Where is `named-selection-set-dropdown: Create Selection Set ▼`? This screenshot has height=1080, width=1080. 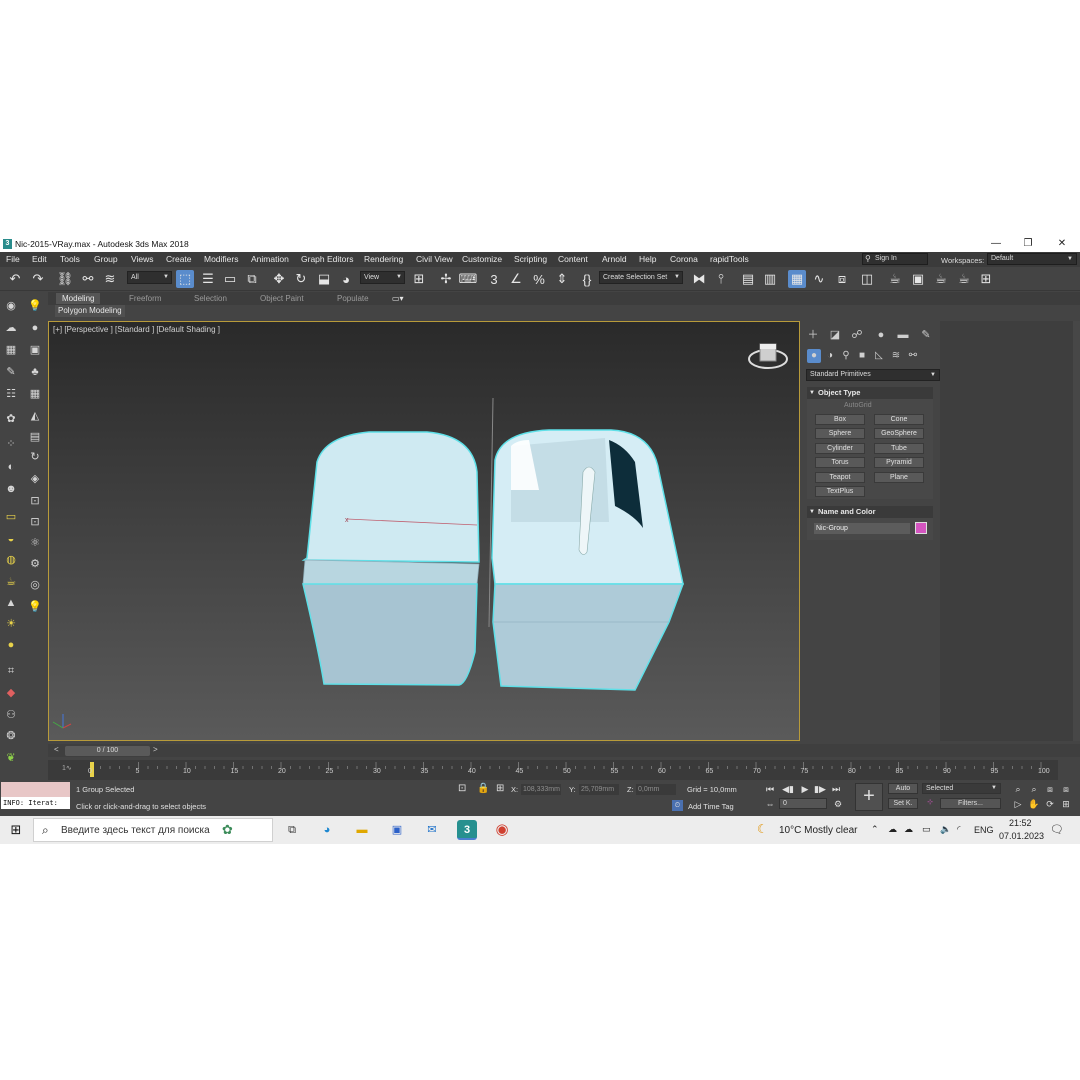 named-selection-set-dropdown: Create Selection Set ▼ is located at coordinates (641, 277).